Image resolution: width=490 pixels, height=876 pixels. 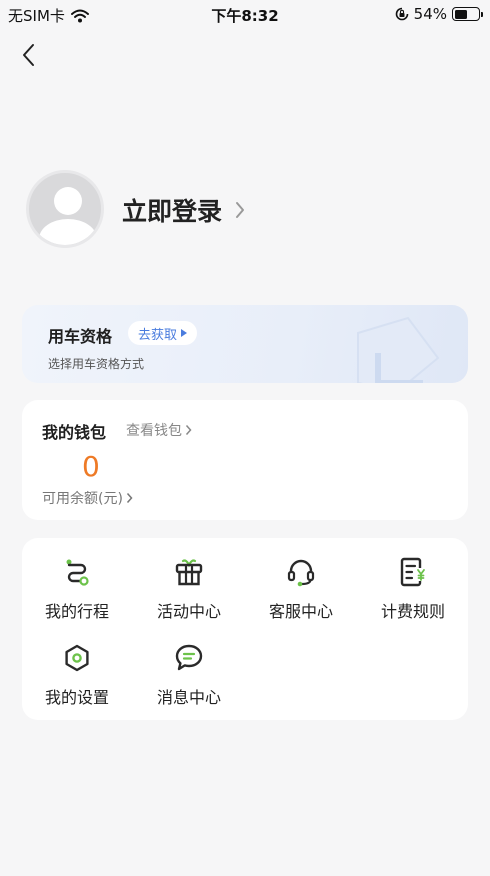 I want to click on get-eligibility-label: 去获取, so click(x=158, y=335).